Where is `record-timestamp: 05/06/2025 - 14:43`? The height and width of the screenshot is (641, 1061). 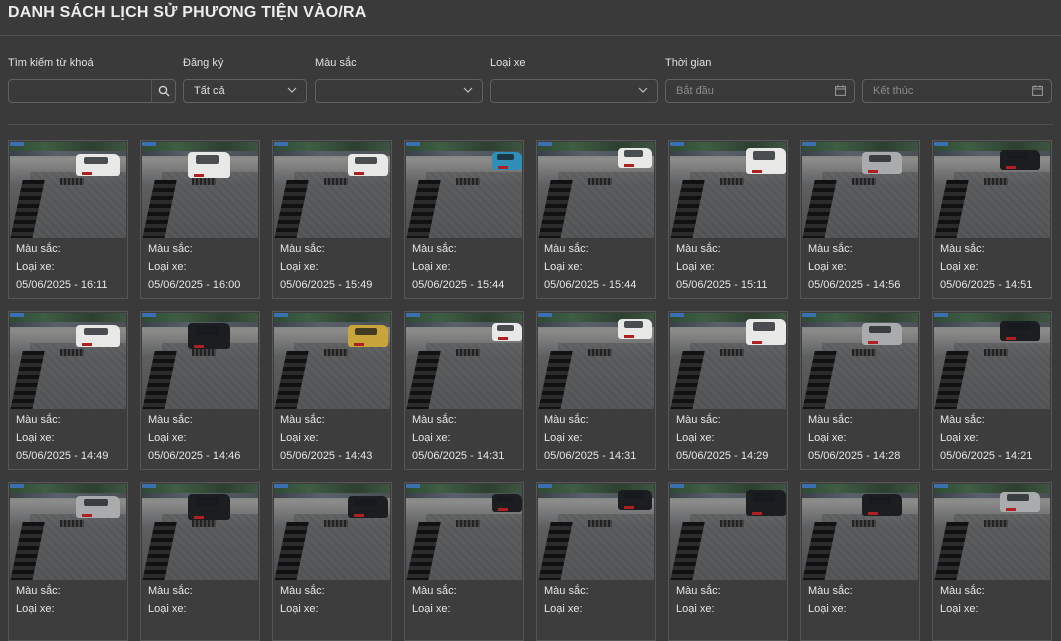
record-timestamp: 05/06/2025 - 14:43 is located at coordinates (326, 456).